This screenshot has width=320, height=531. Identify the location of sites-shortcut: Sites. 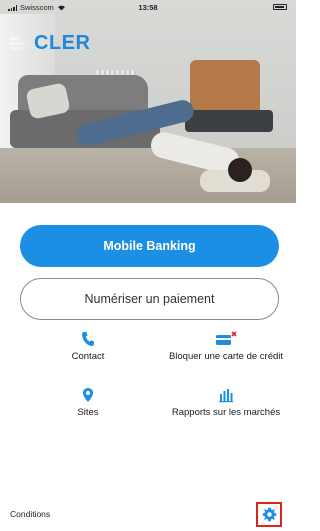
(88, 402).